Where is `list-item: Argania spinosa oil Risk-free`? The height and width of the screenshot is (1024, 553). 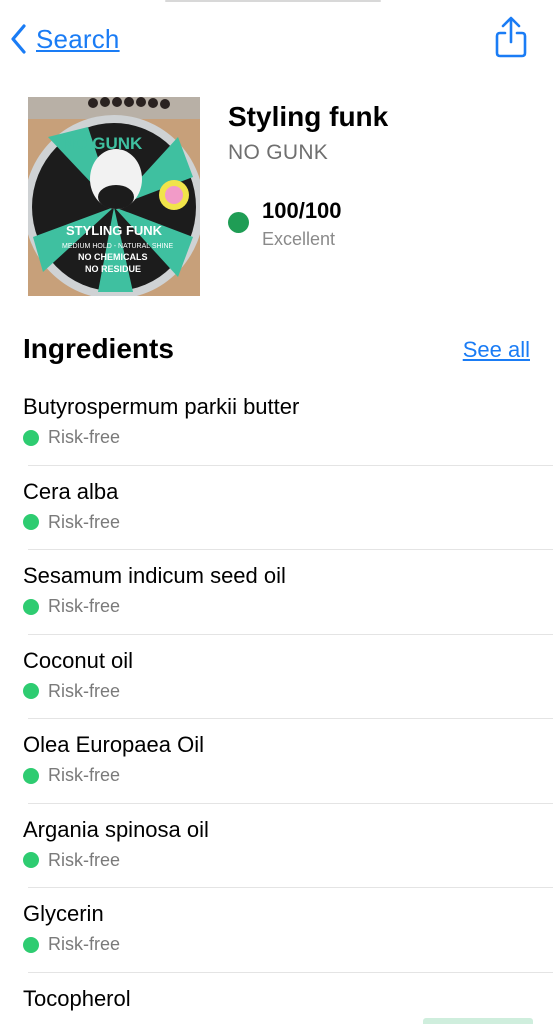 list-item: Argania spinosa oil Risk-free is located at coordinates (276, 846).